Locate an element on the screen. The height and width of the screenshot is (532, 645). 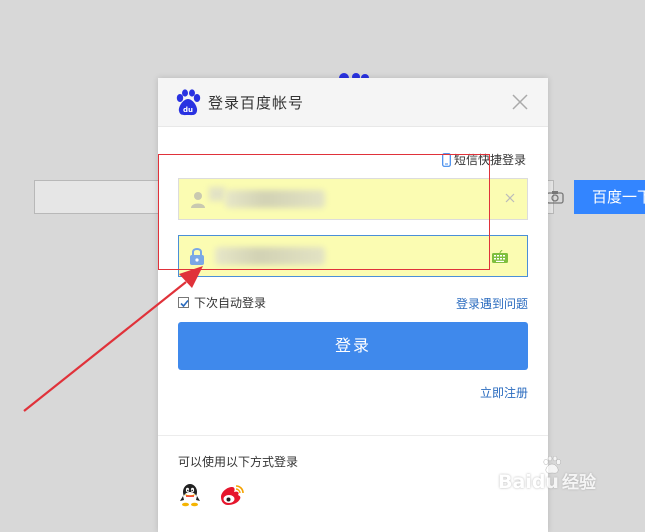
weibo-icon is located at coordinates (231, 495).